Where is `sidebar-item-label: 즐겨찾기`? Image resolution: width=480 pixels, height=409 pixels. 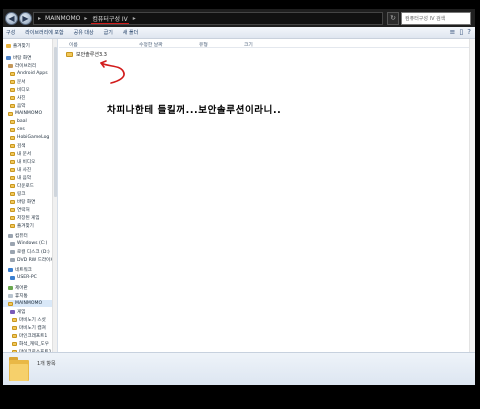 sidebar-item-label: 즐겨찾기 is located at coordinates (25, 226).